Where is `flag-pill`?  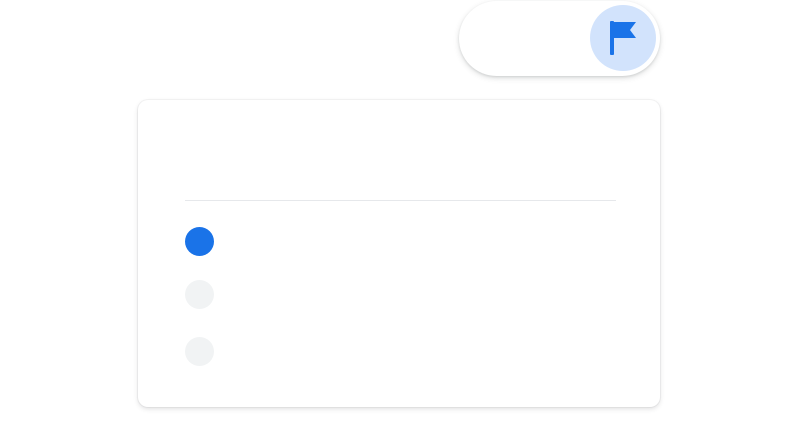 flag-pill is located at coordinates (559, 38).